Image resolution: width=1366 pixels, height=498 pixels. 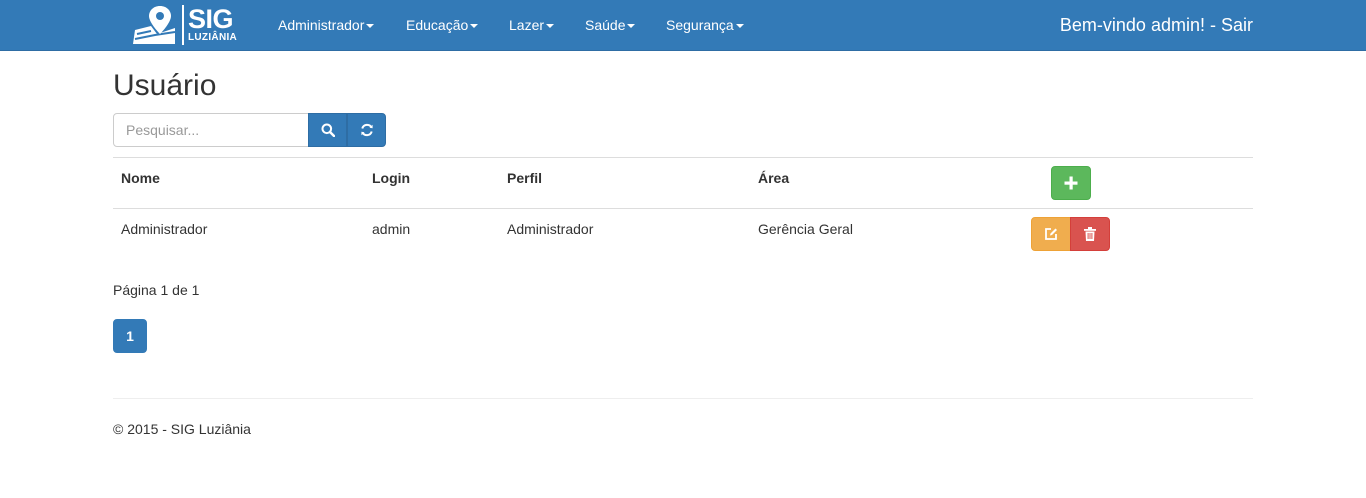 I want to click on edit-user-button, so click(x=1051, y=234).